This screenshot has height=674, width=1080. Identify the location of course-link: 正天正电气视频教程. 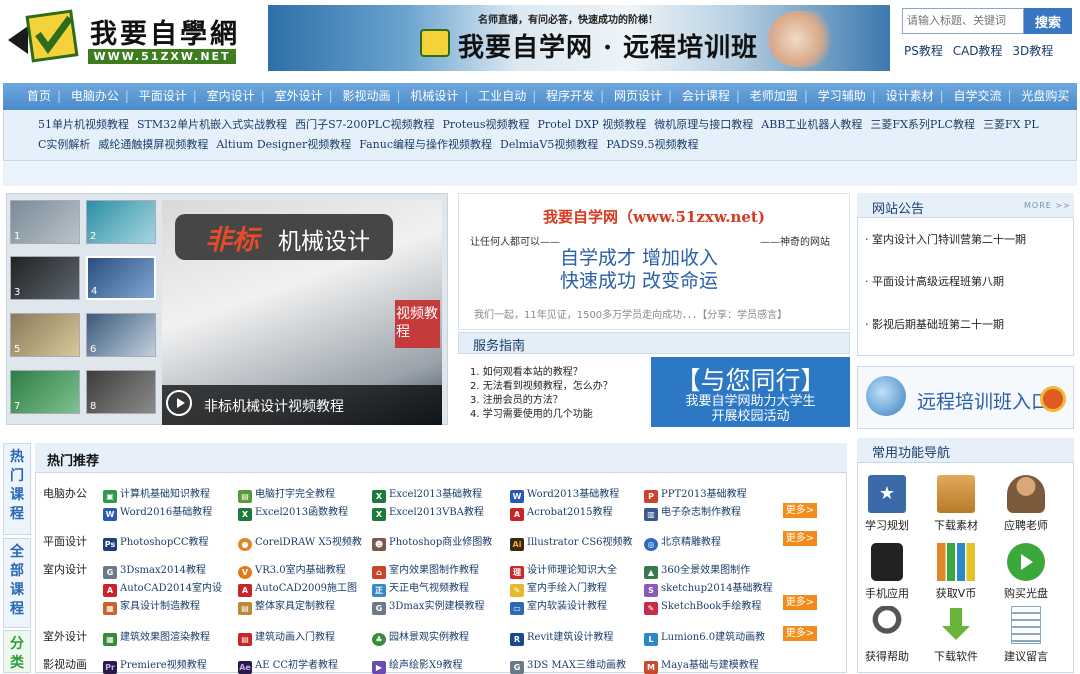
(420, 588).